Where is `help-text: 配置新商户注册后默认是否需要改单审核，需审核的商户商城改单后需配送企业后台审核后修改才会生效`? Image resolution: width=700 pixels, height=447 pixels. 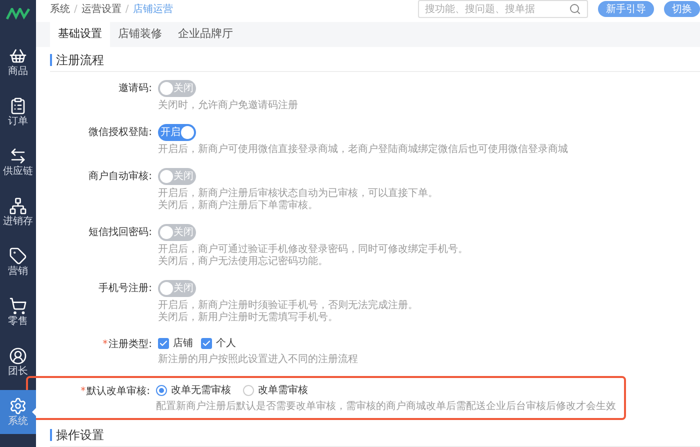 help-text: 配置新商户注册后默认是否需要改单审核，需审核的商户商城改单后需配送企业后台审核后修改才会生效 is located at coordinates (386, 407).